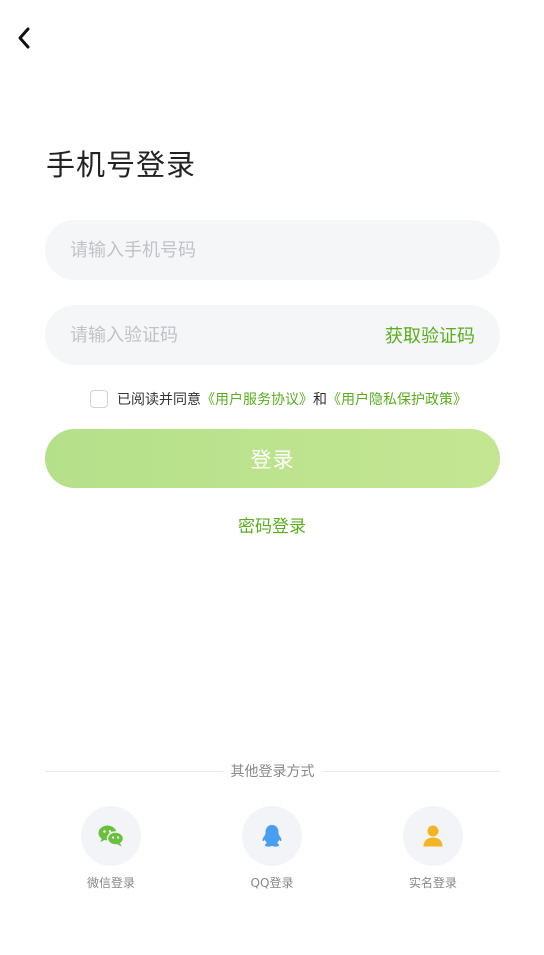  I want to click on chevron-left-icon, so click(24, 38).